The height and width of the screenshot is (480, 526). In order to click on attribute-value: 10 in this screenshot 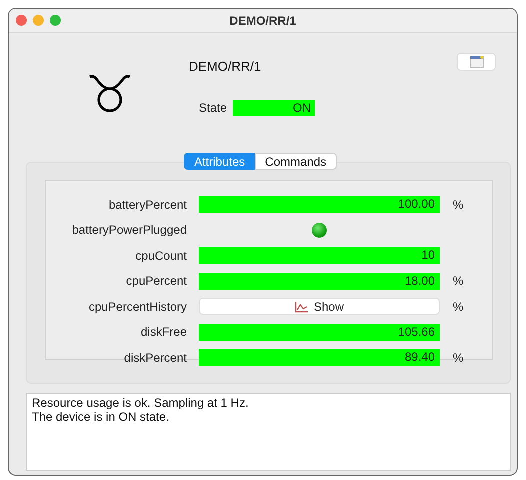, I will do `click(319, 255)`.